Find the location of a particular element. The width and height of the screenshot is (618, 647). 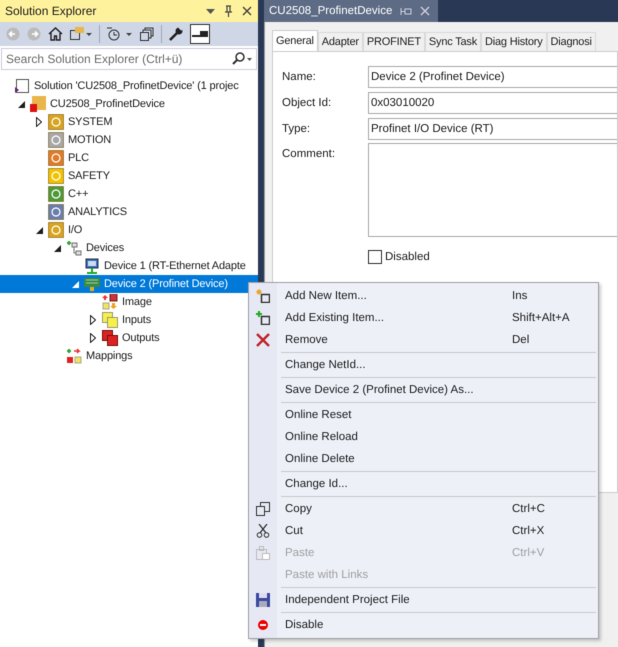

tree-item: Device 1 (RT-Ethernet Adapte is located at coordinates (129, 266).